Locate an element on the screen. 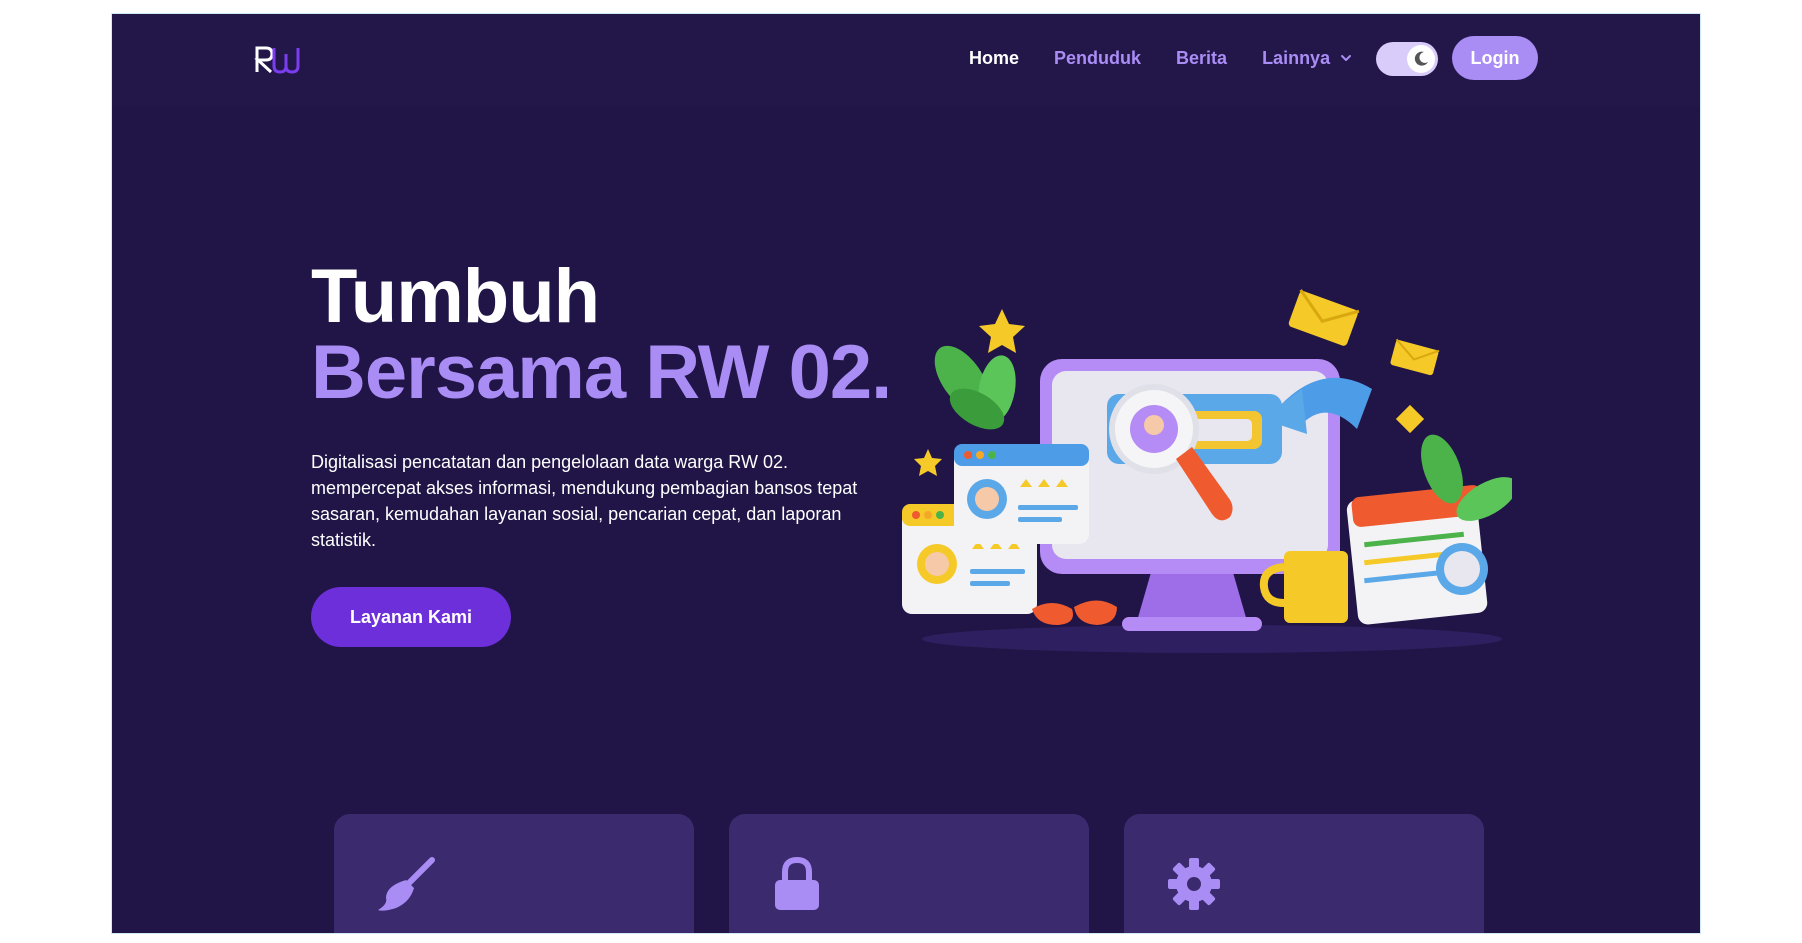 The image size is (1802, 943). nav-link-berita: Berita is located at coordinates (1201, 58).